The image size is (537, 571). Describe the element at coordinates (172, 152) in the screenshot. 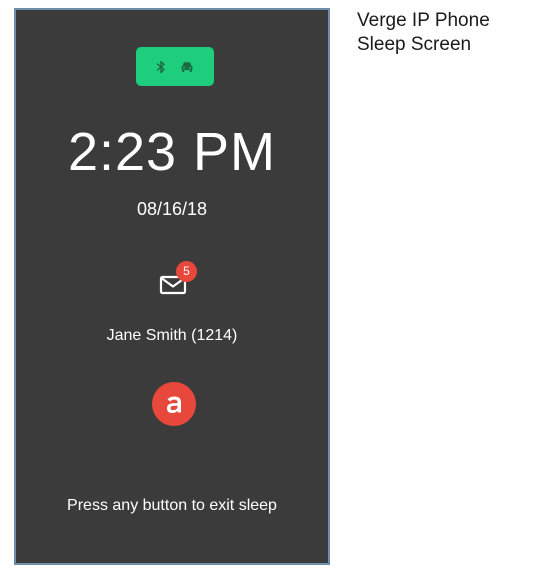

I see `clock-time: 2:23 PM` at that location.